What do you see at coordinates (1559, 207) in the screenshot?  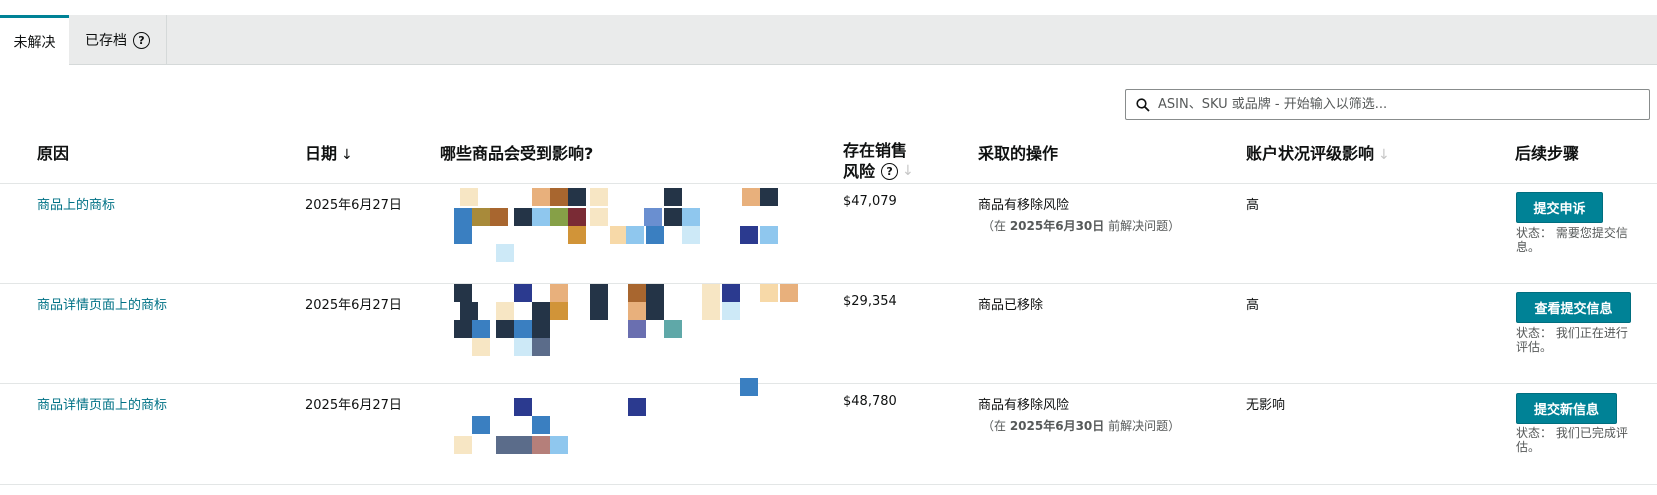 I see `submit-appeal-button: 提交申诉` at bounding box center [1559, 207].